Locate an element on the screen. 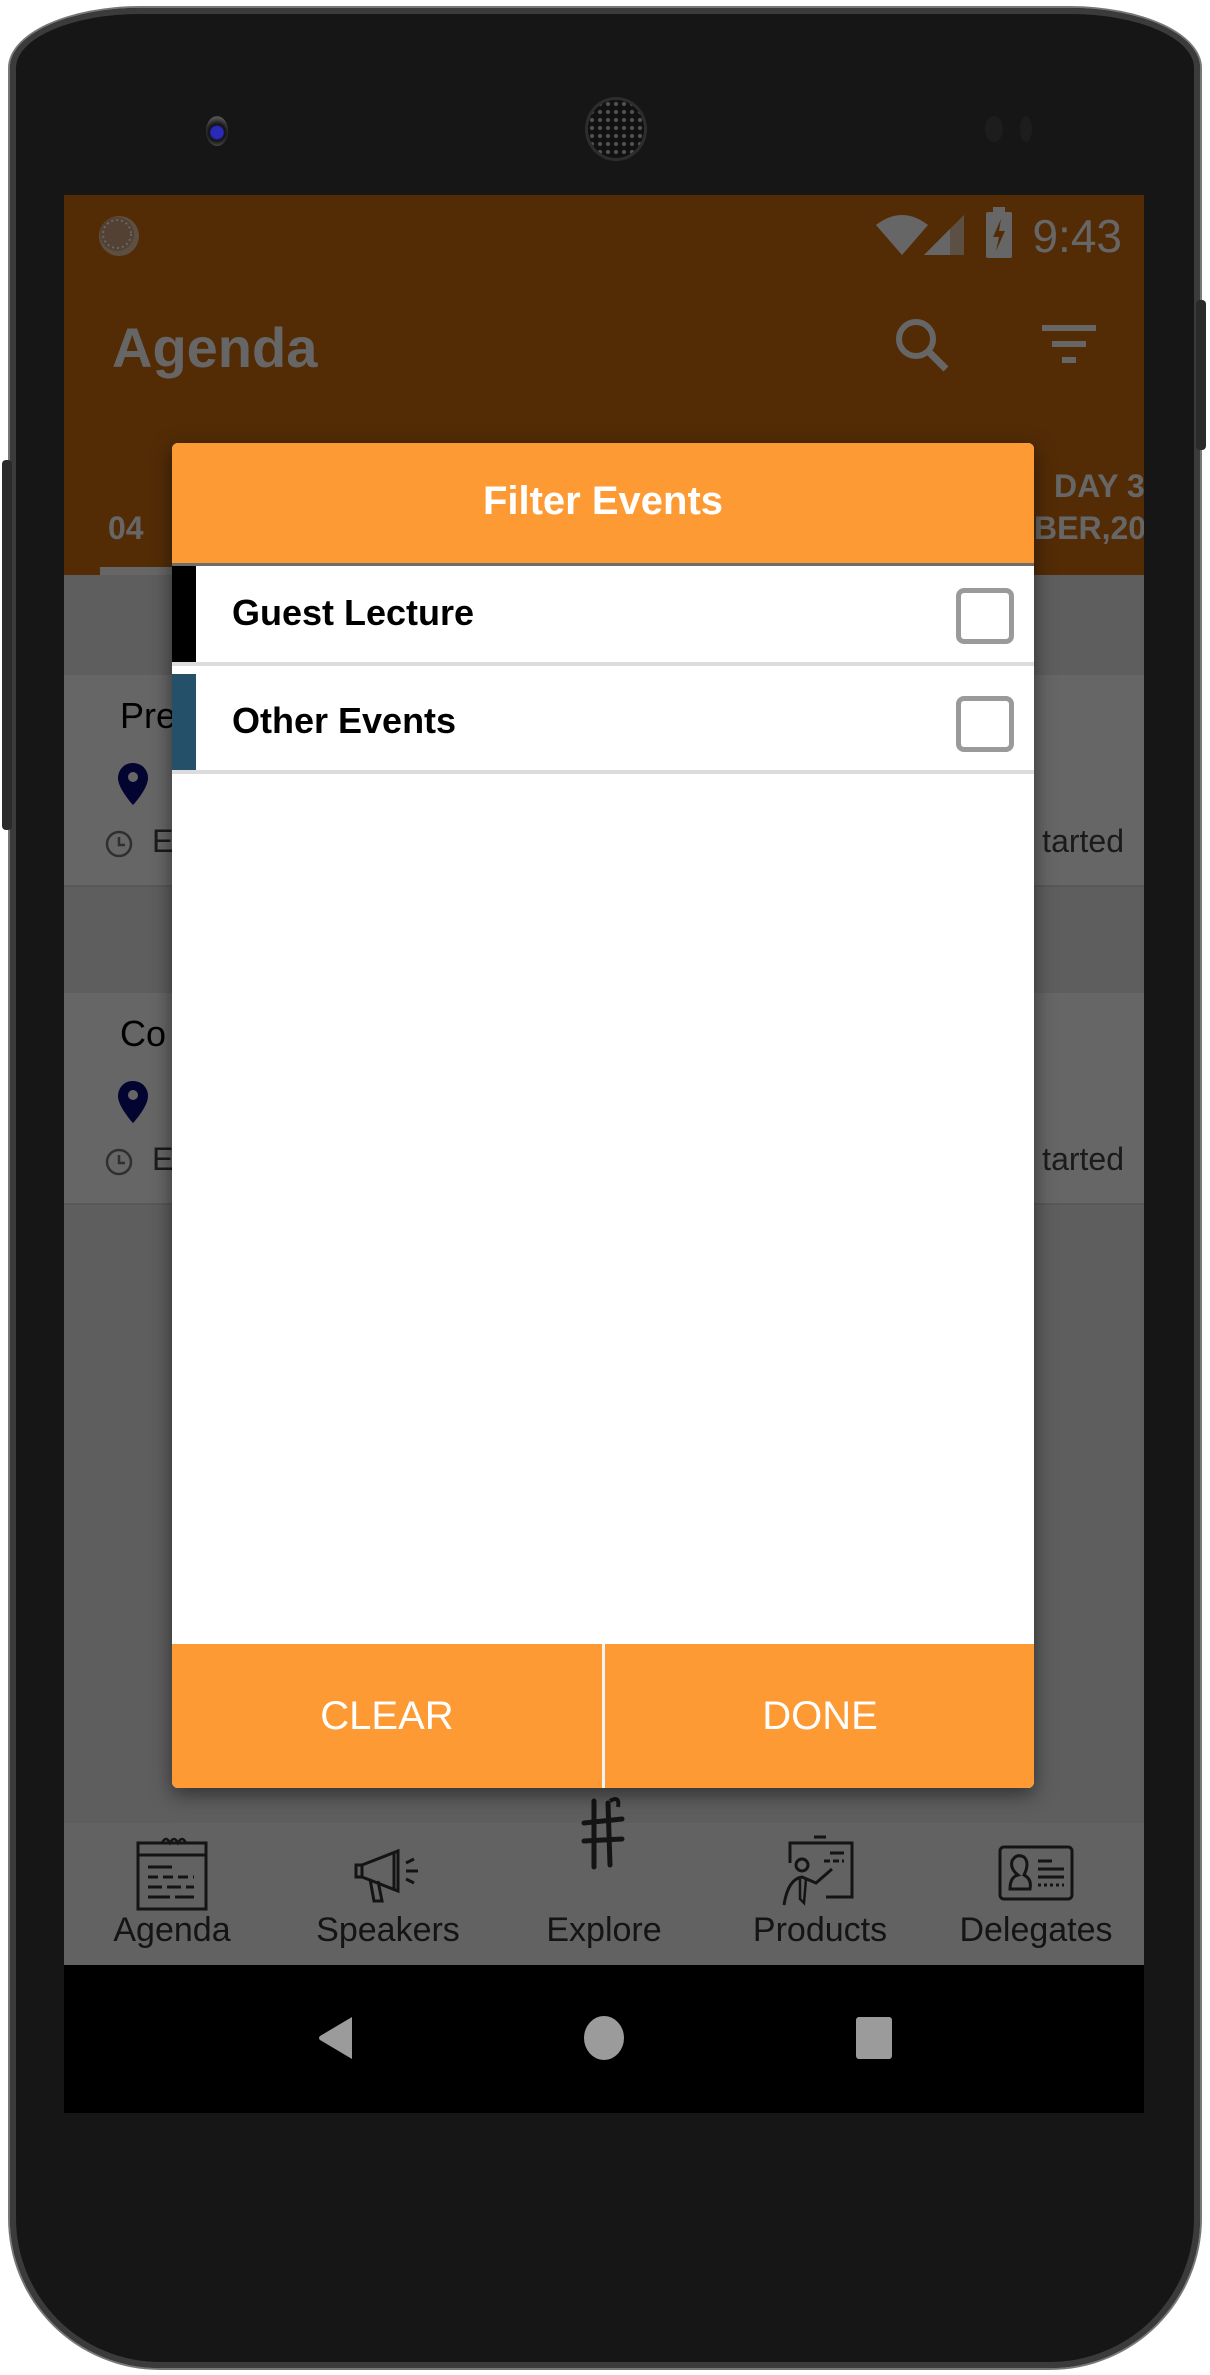  dialog-title: Filter Events is located at coordinates (603, 501).